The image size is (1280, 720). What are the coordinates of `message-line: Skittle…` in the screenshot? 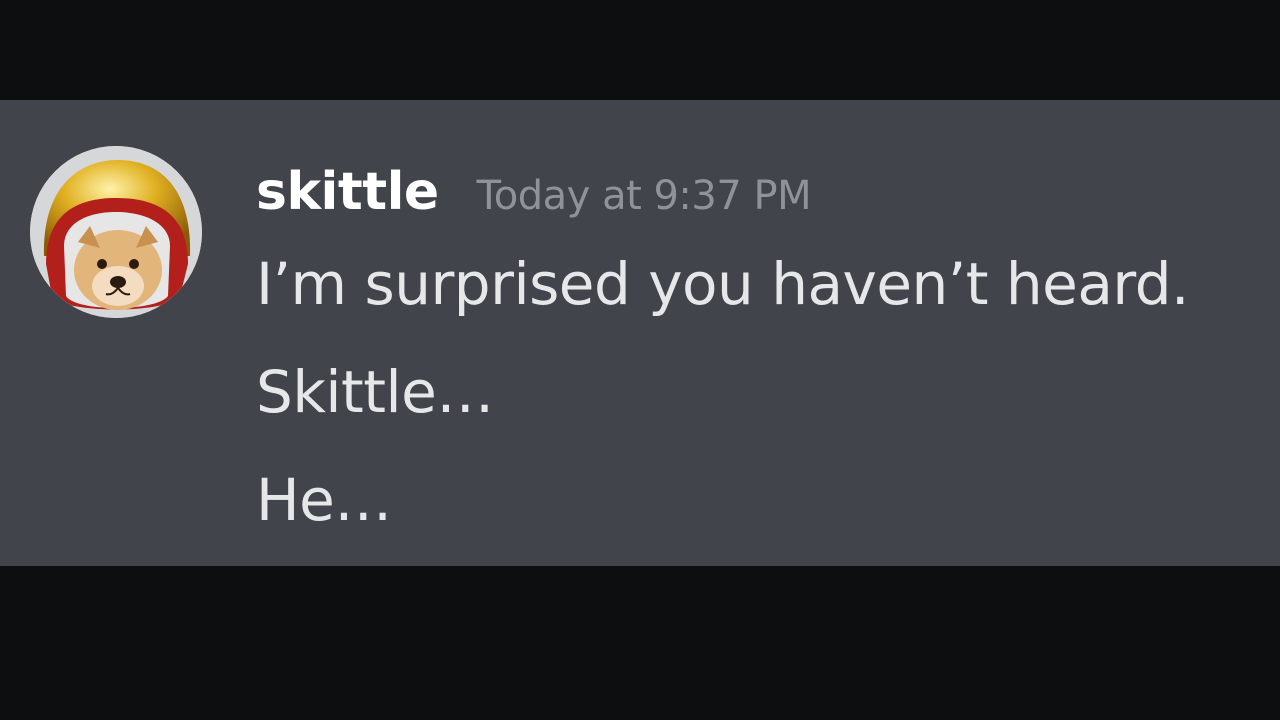 It's located at (375, 392).